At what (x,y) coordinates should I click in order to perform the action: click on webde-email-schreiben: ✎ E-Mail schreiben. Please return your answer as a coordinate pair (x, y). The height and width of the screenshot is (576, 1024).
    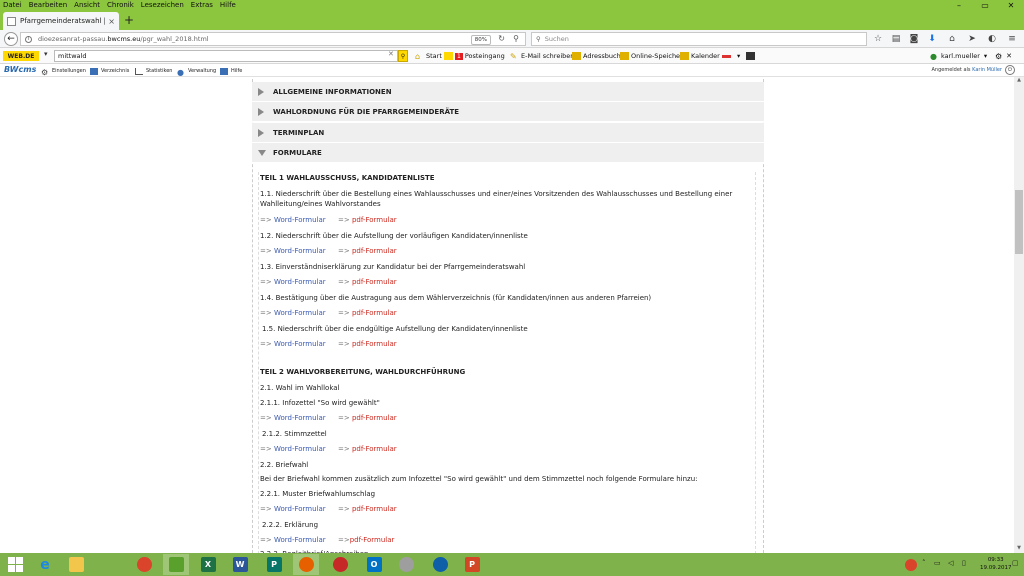
    Looking at the image, I should click on (542, 56).